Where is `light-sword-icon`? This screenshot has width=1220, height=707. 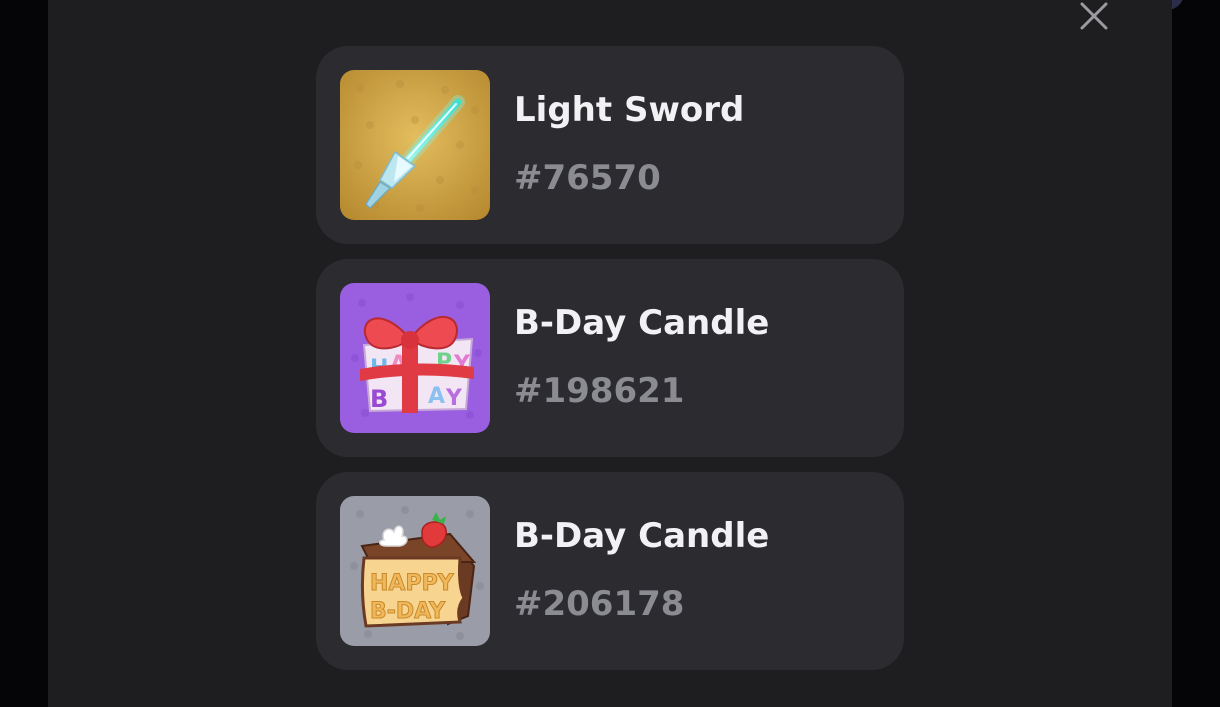 light-sword-icon is located at coordinates (415, 145).